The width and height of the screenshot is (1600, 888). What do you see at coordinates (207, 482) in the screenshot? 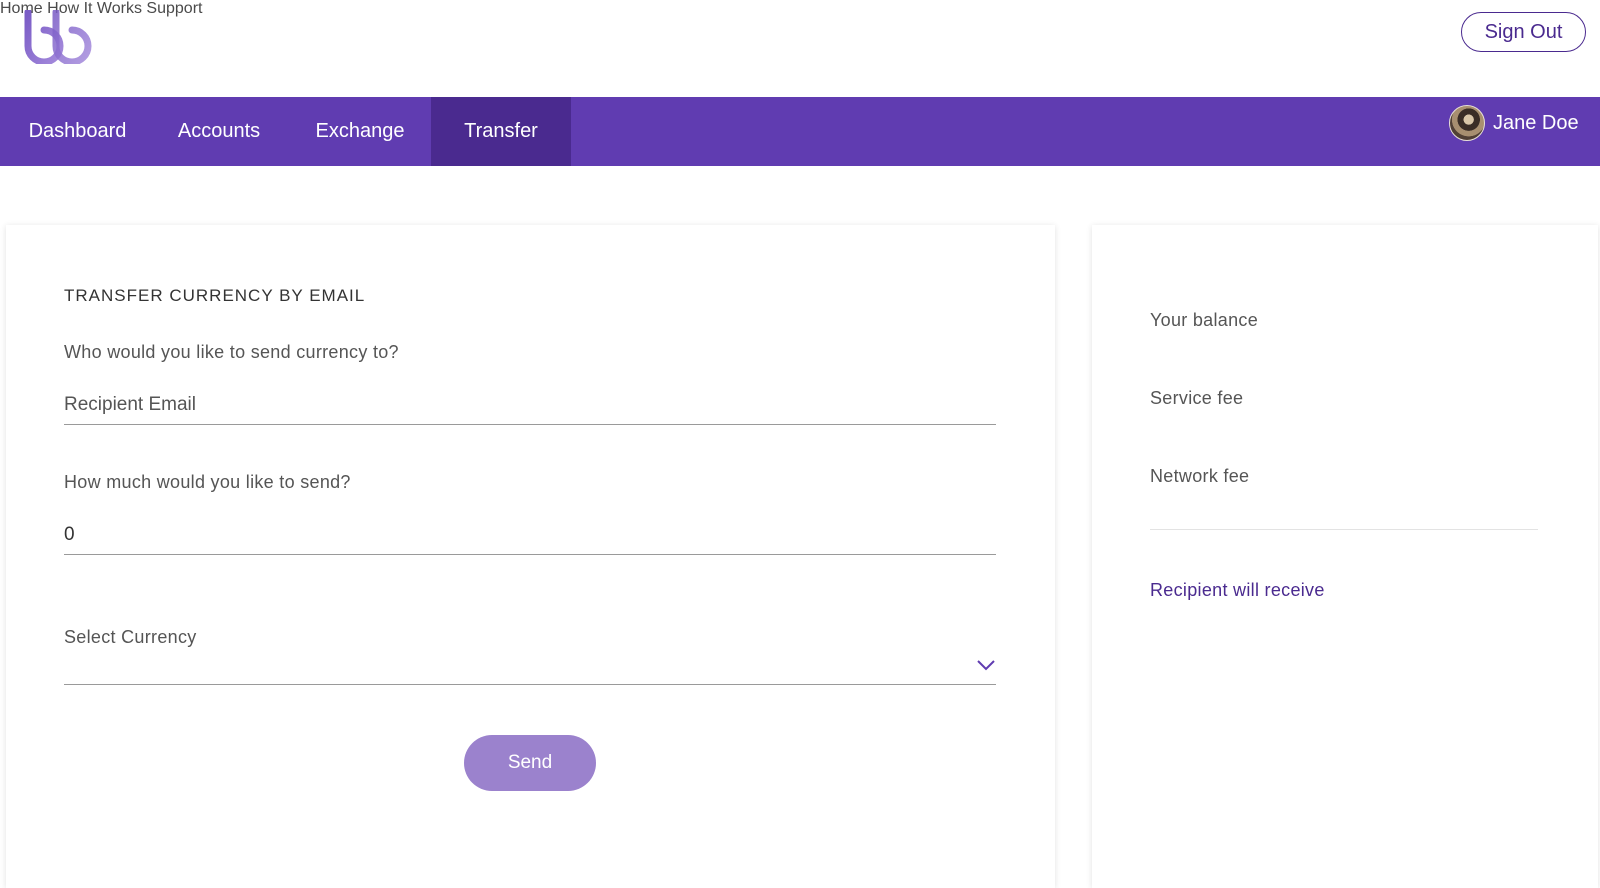
I see `amount-question: How much would you like to send?` at bounding box center [207, 482].